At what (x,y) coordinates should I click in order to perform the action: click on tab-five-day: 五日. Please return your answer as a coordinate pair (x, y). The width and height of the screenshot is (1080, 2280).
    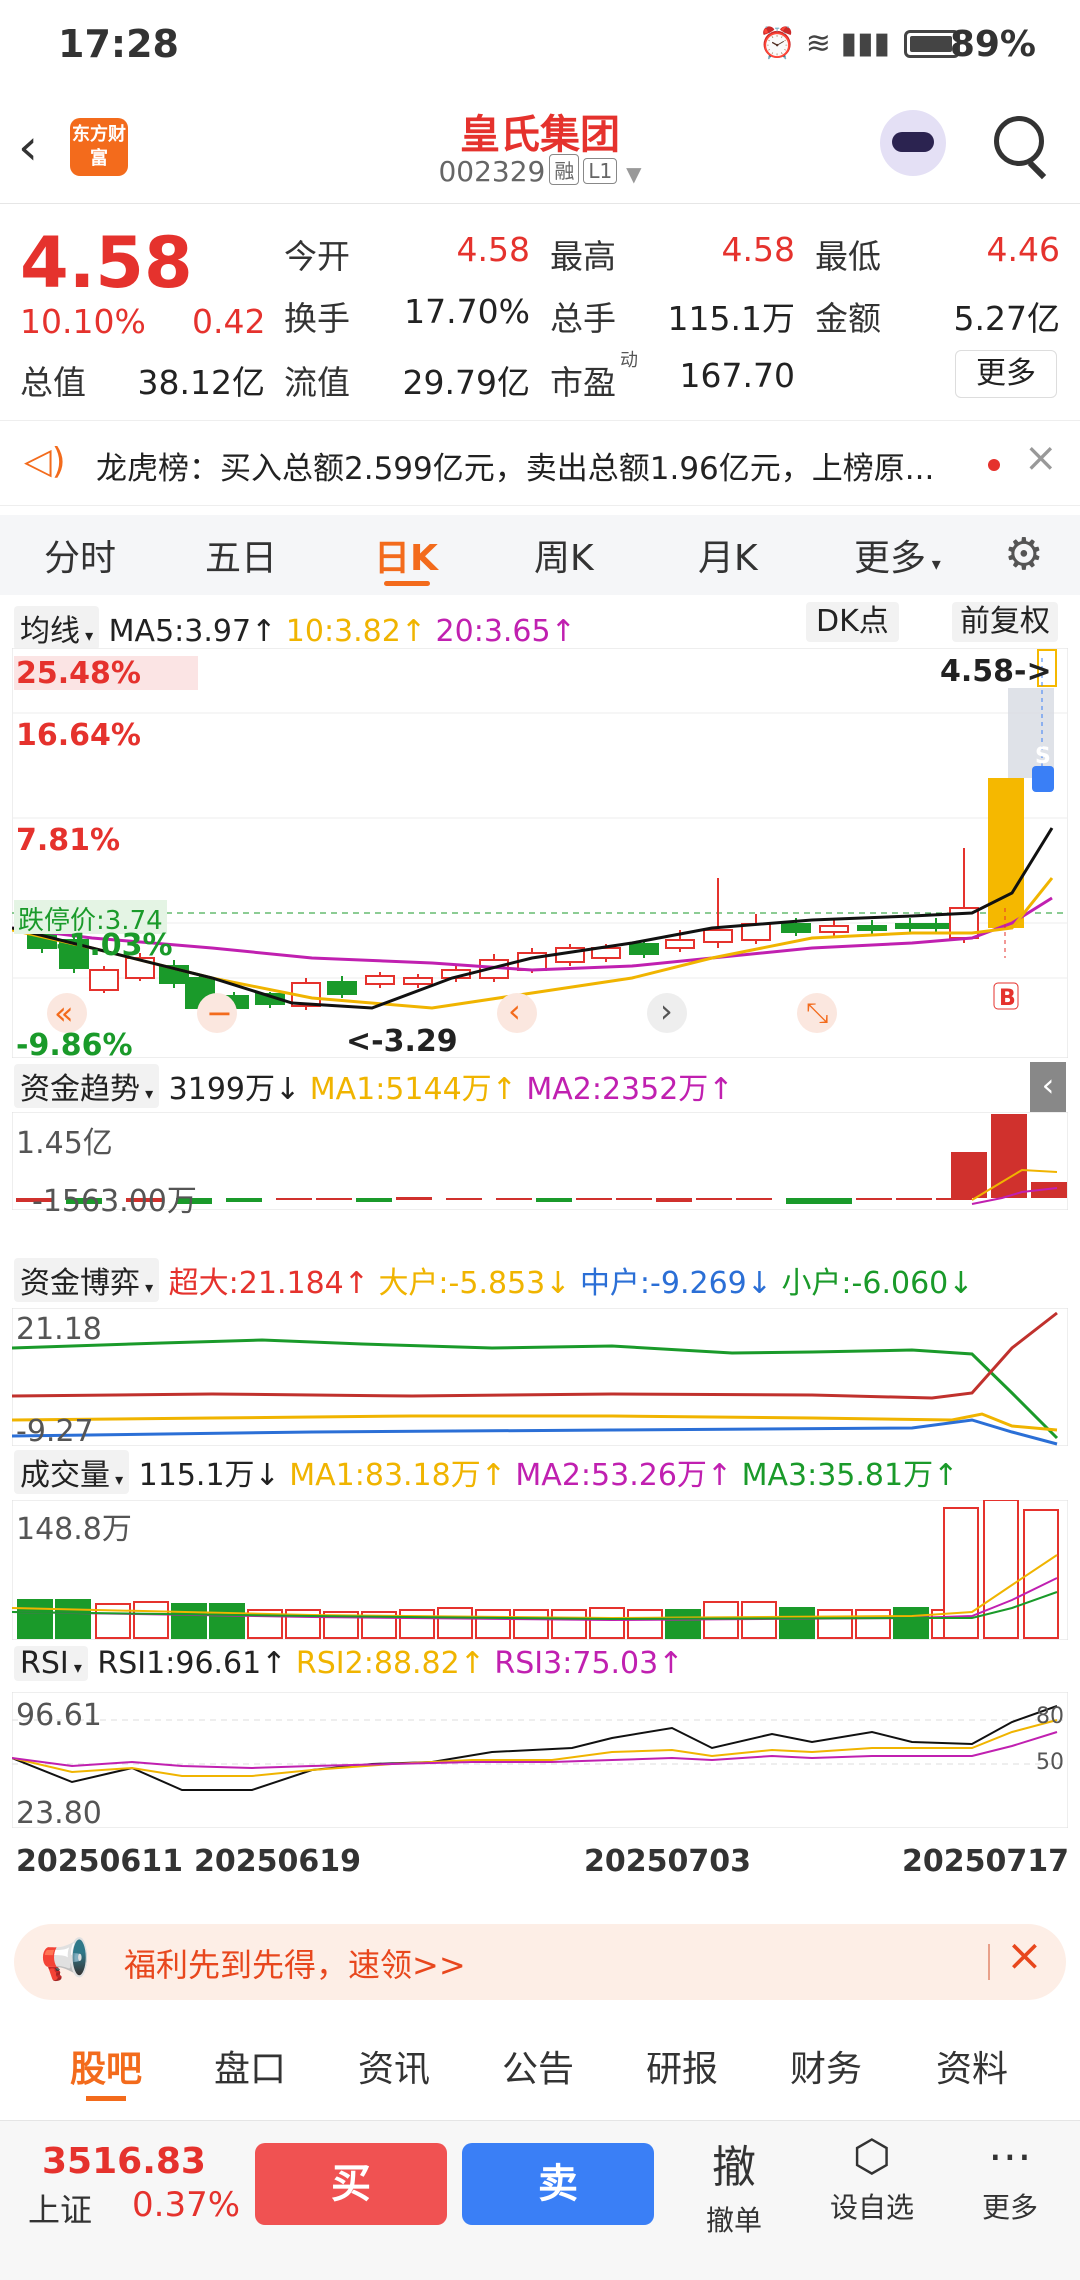
    Looking at the image, I should click on (241, 555).